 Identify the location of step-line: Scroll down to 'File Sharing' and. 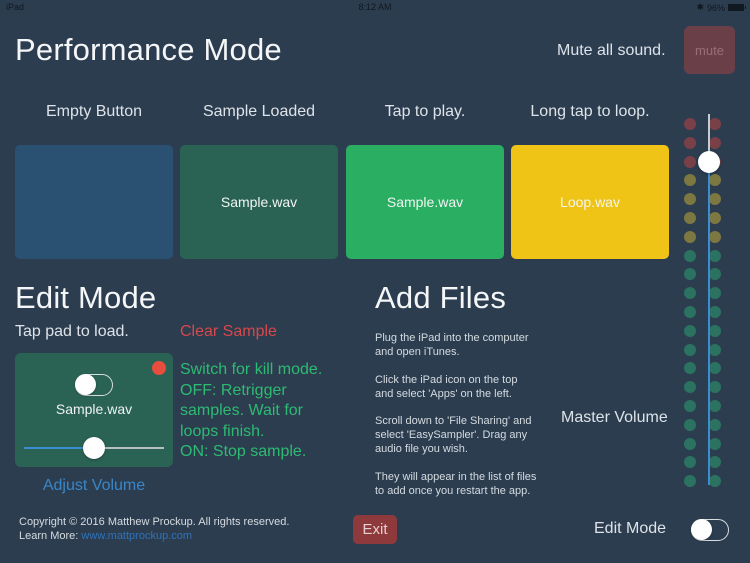
(453, 421).